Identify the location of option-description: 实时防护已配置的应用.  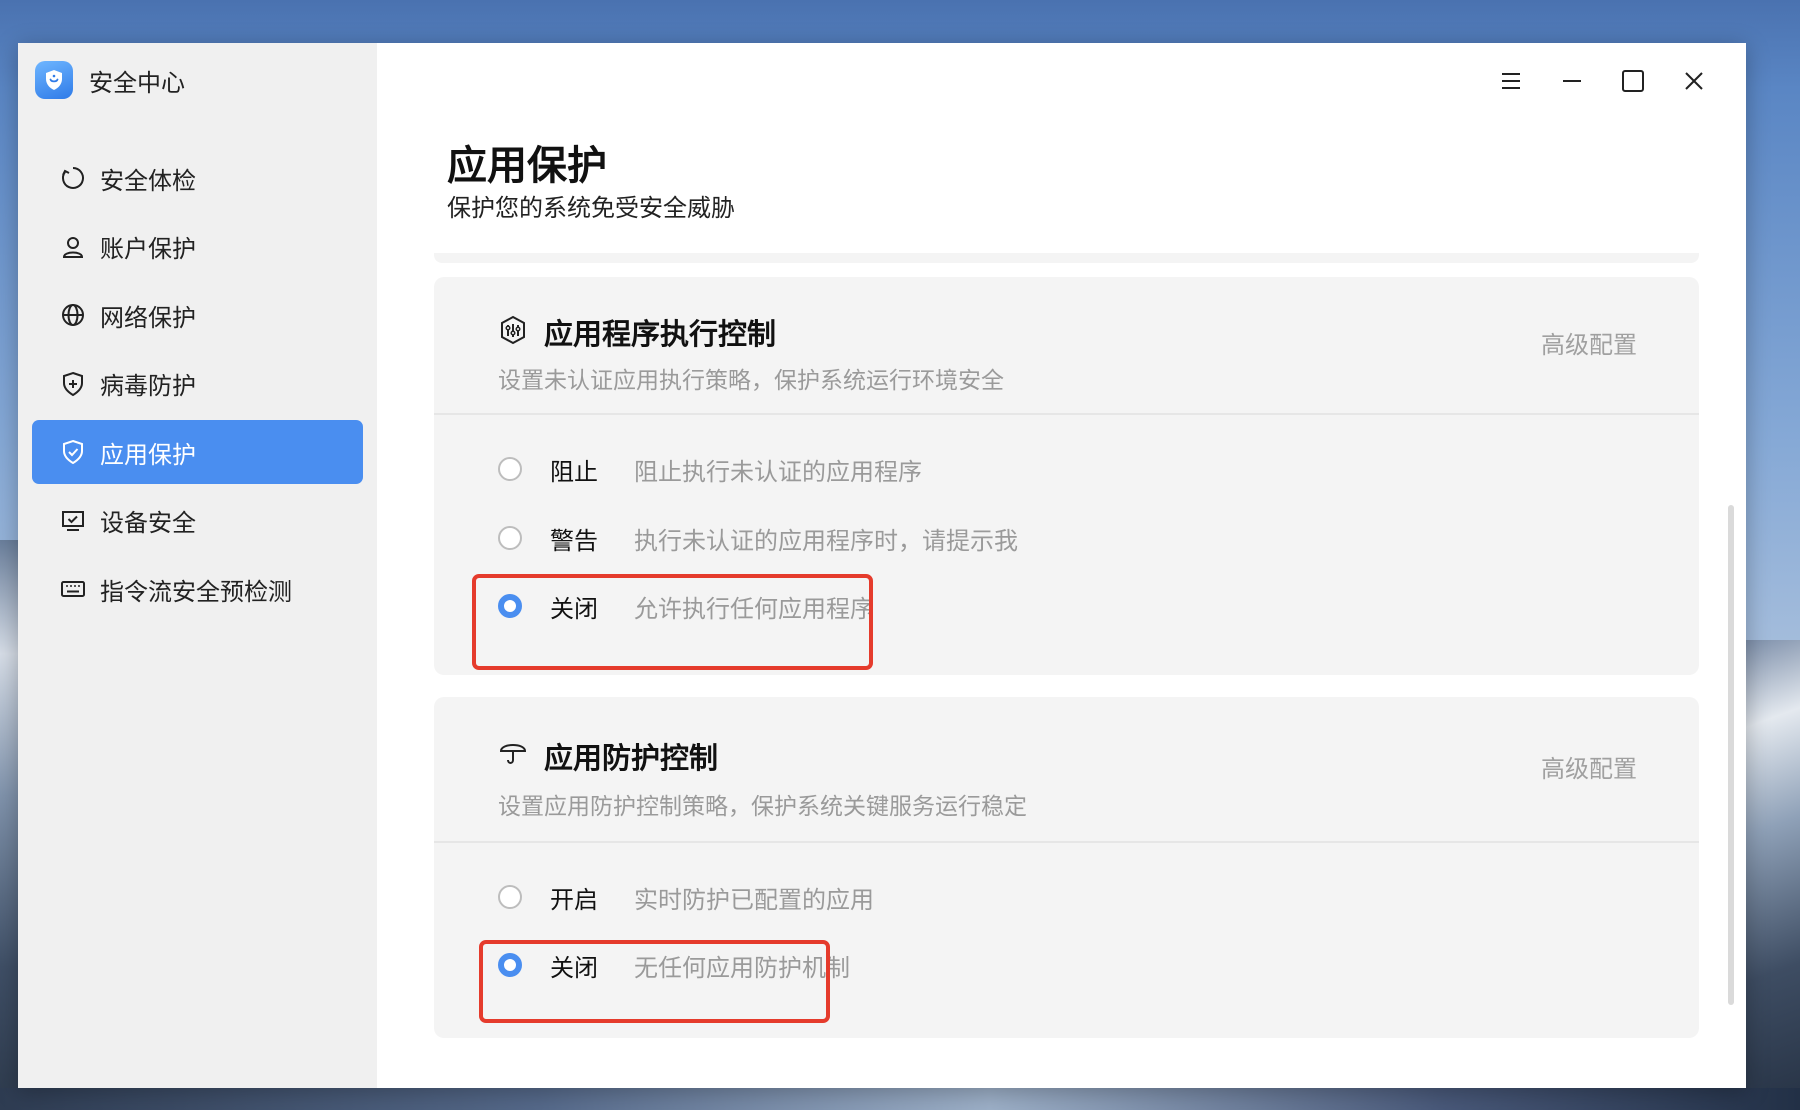
(754, 899).